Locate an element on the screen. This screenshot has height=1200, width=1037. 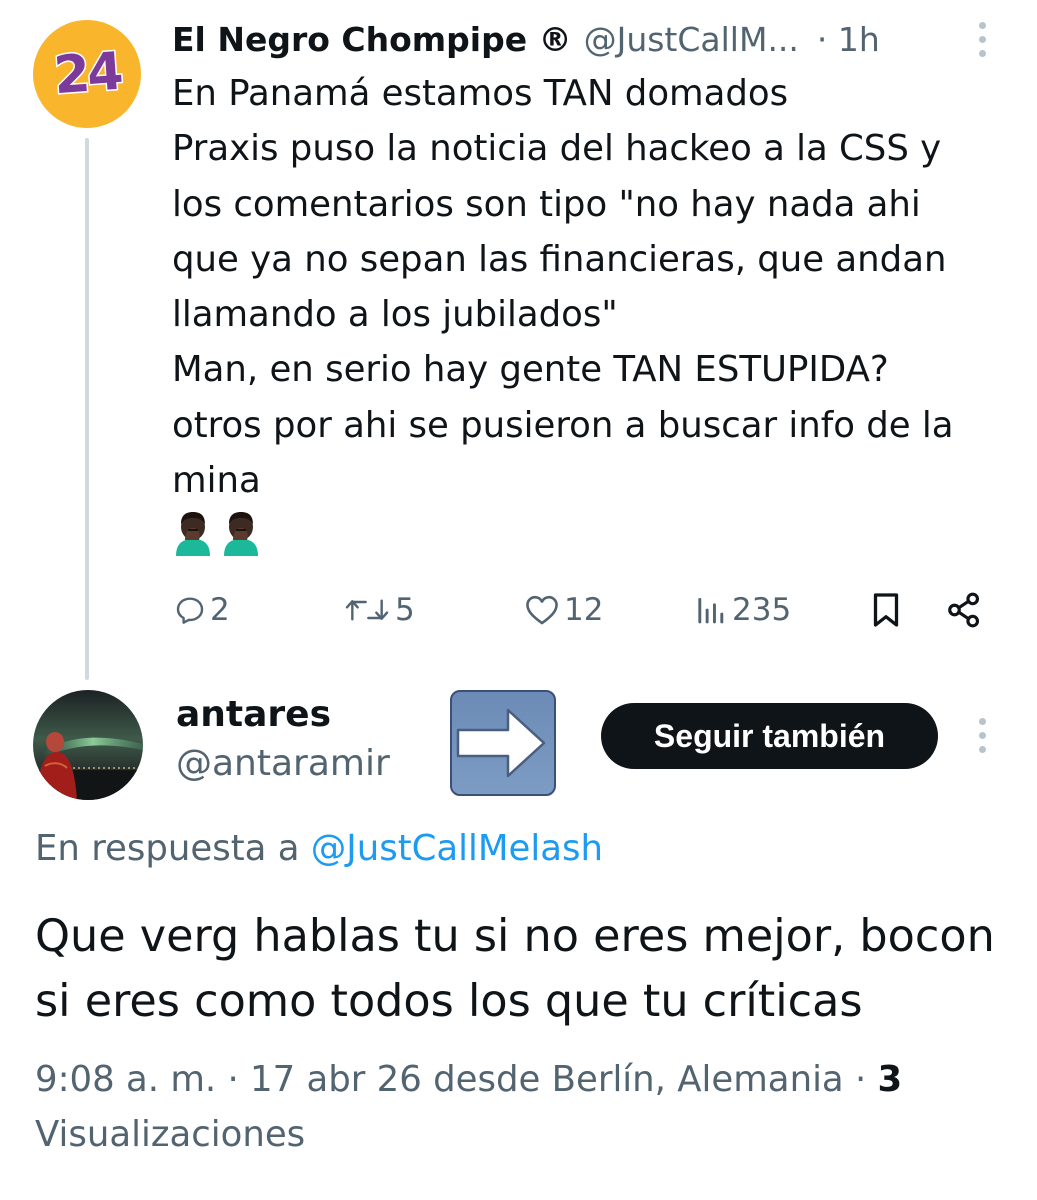
repost-button: 5 is located at coordinates (379, 610).